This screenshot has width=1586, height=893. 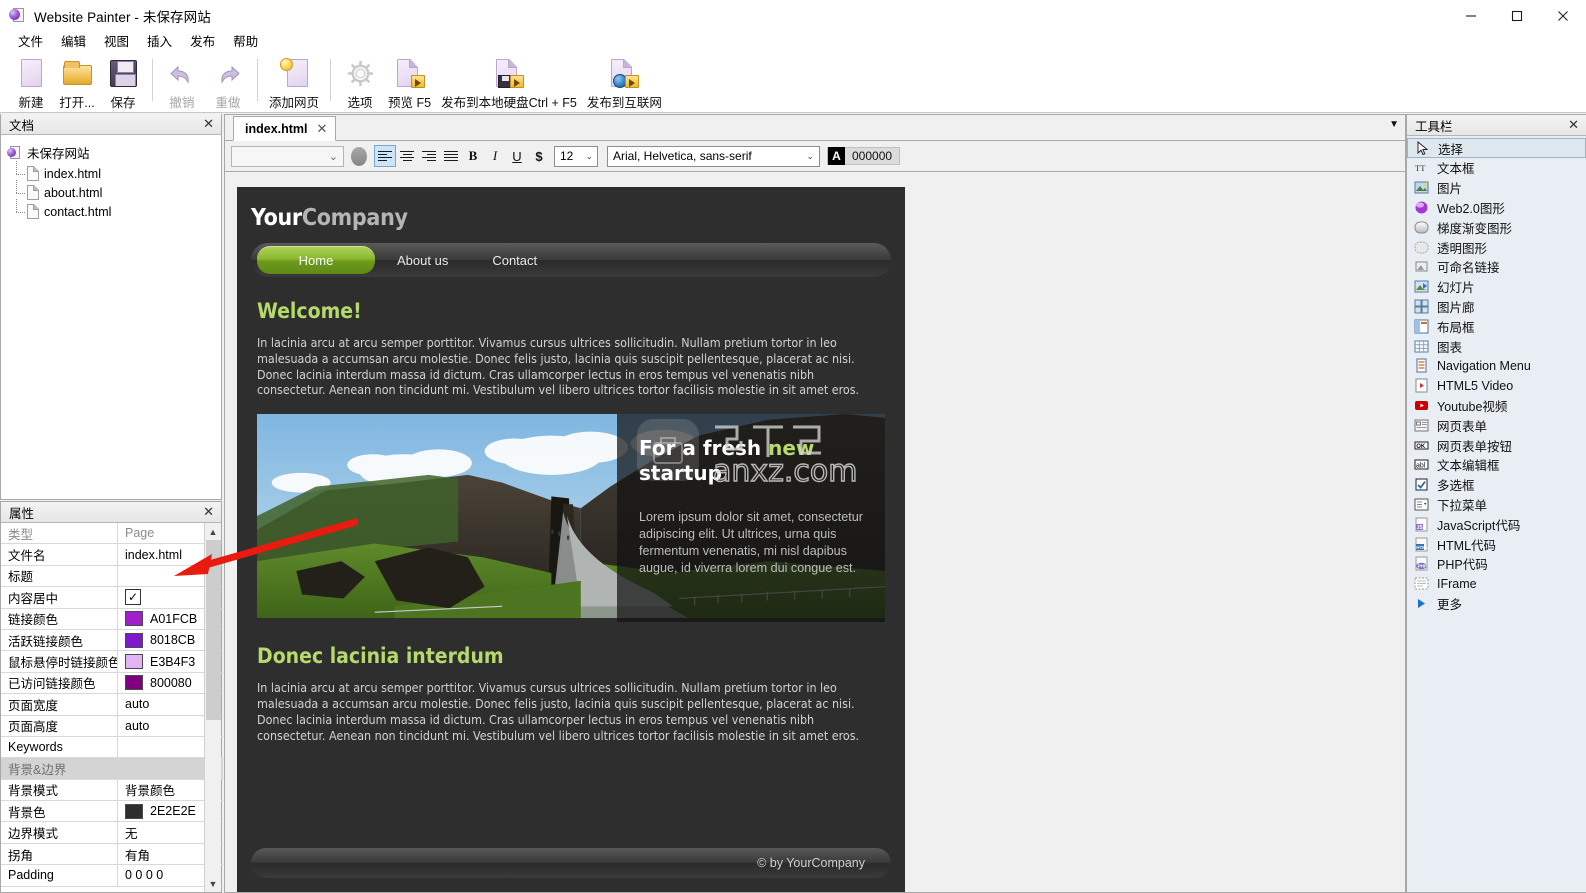 What do you see at coordinates (112, 576) in the screenshot?
I see `properties-row: 标题` at bounding box center [112, 576].